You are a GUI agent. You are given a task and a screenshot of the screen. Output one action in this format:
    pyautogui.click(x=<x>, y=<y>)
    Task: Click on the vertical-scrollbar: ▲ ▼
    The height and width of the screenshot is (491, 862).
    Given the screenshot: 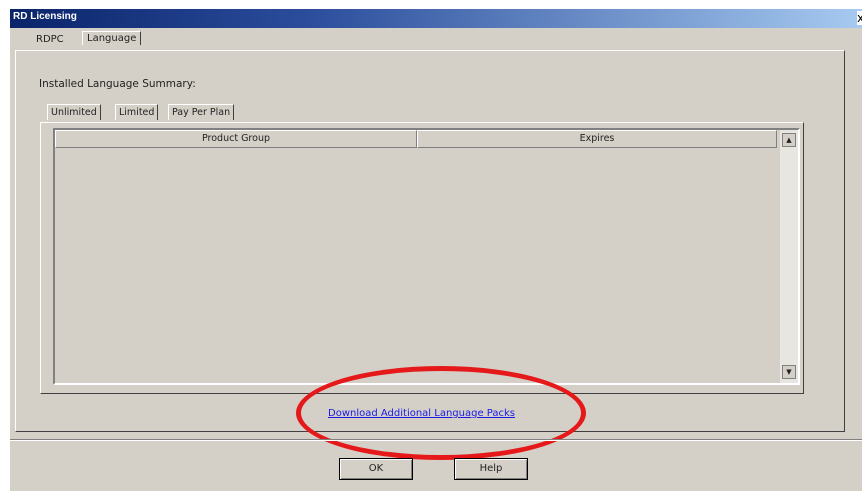 What is the action you would take?
    pyautogui.click(x=788, y=256)
    